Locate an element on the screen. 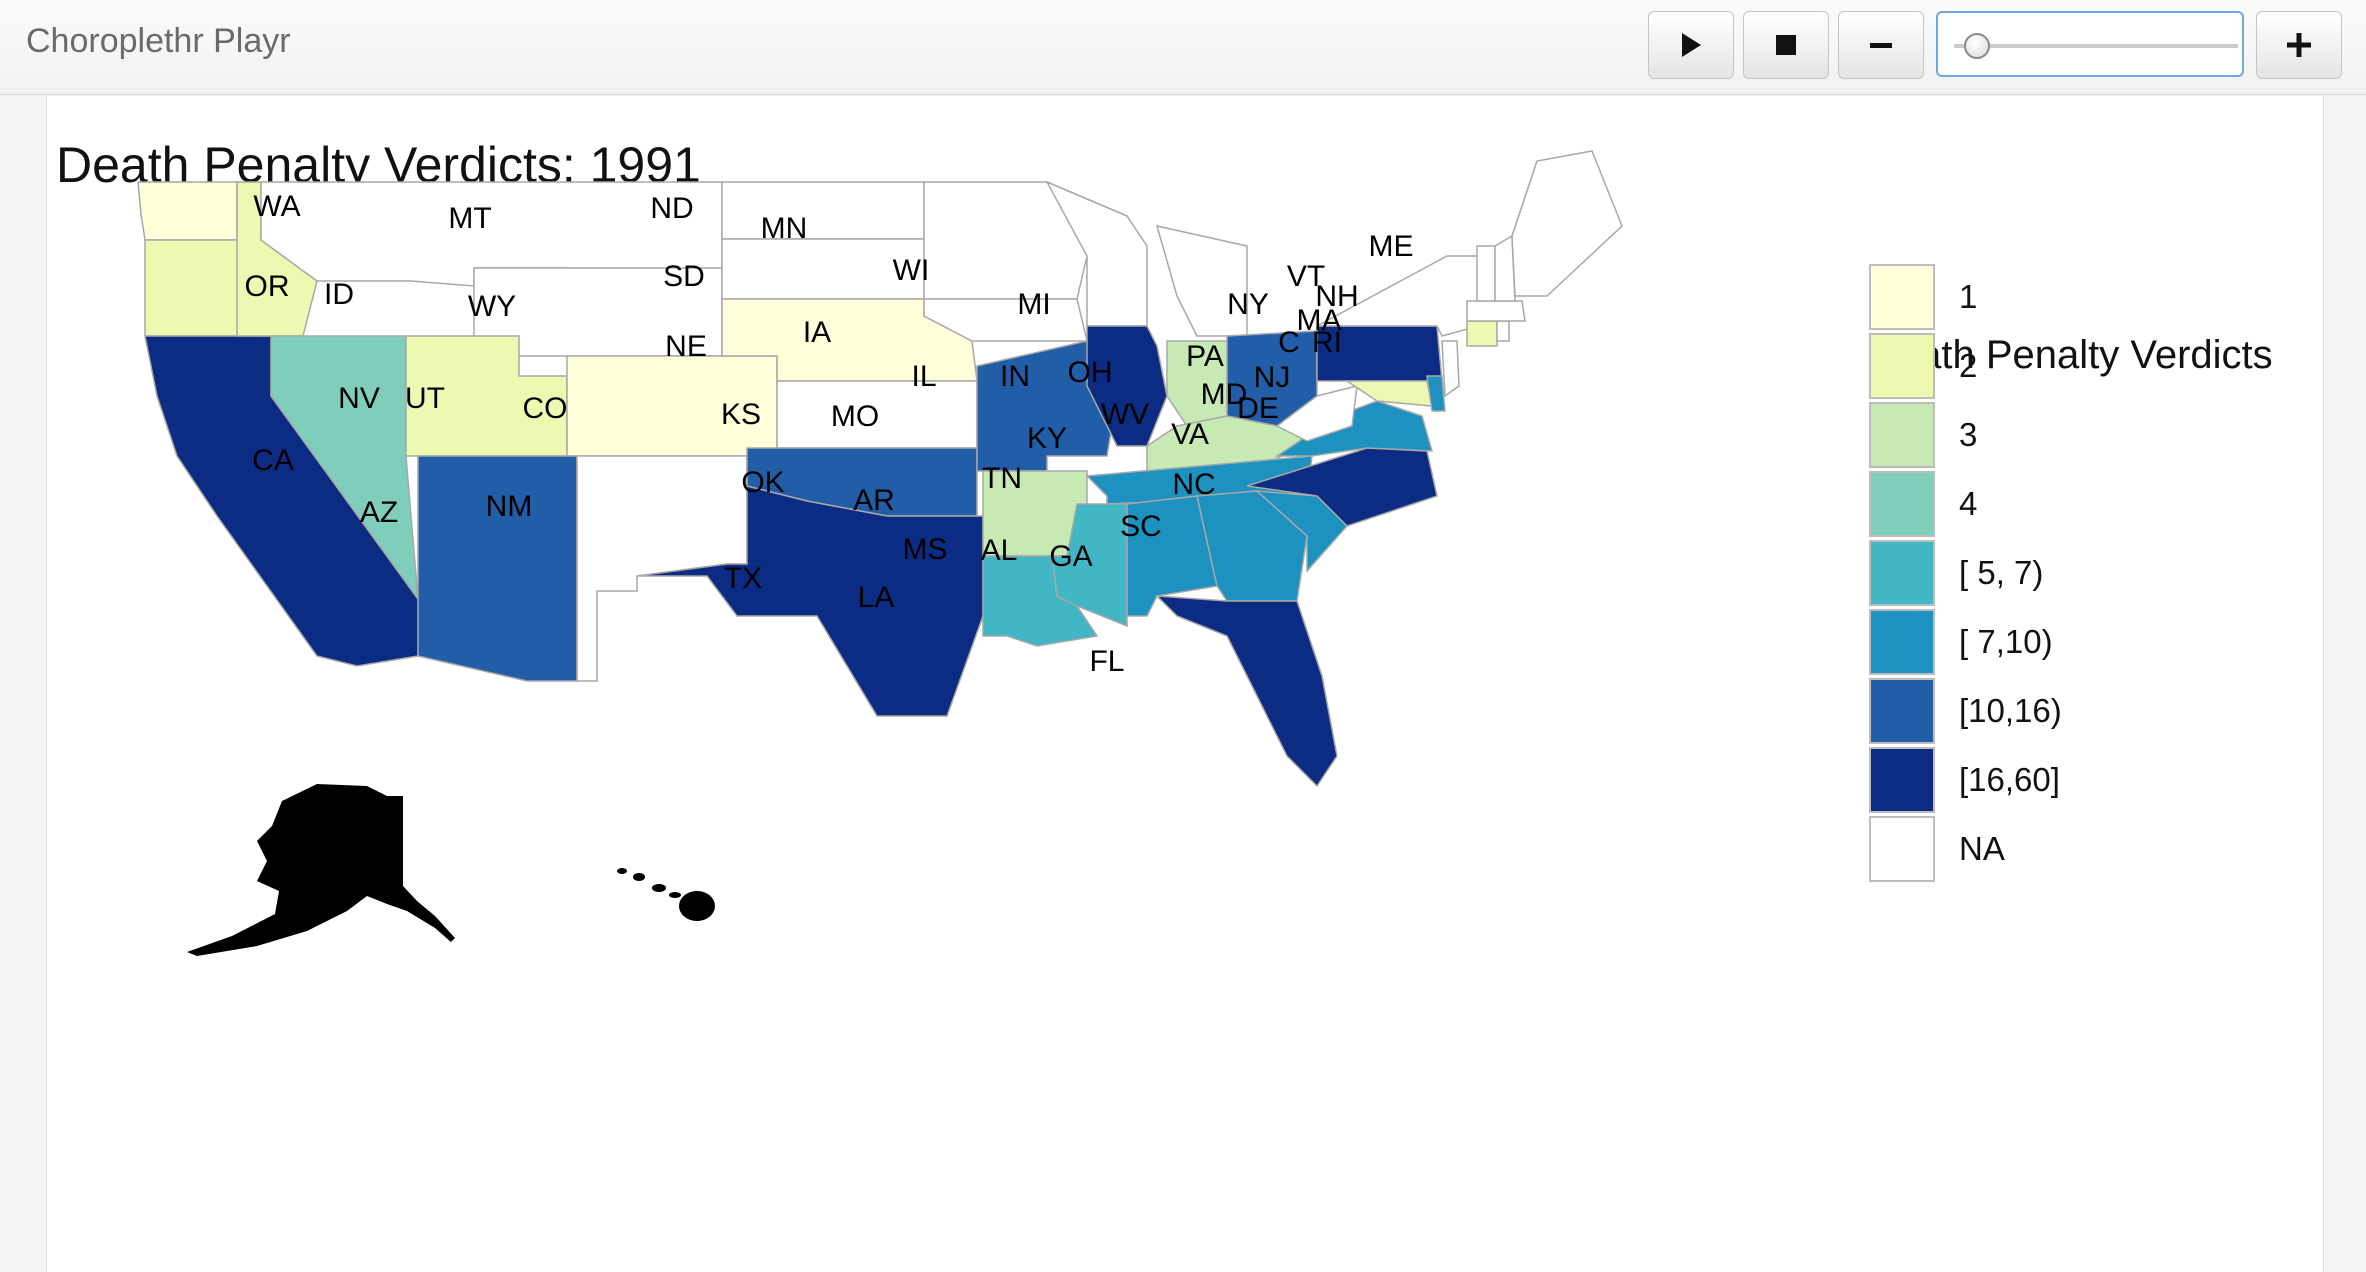  state-label-az: AZ is located at coordinates (379, 512).